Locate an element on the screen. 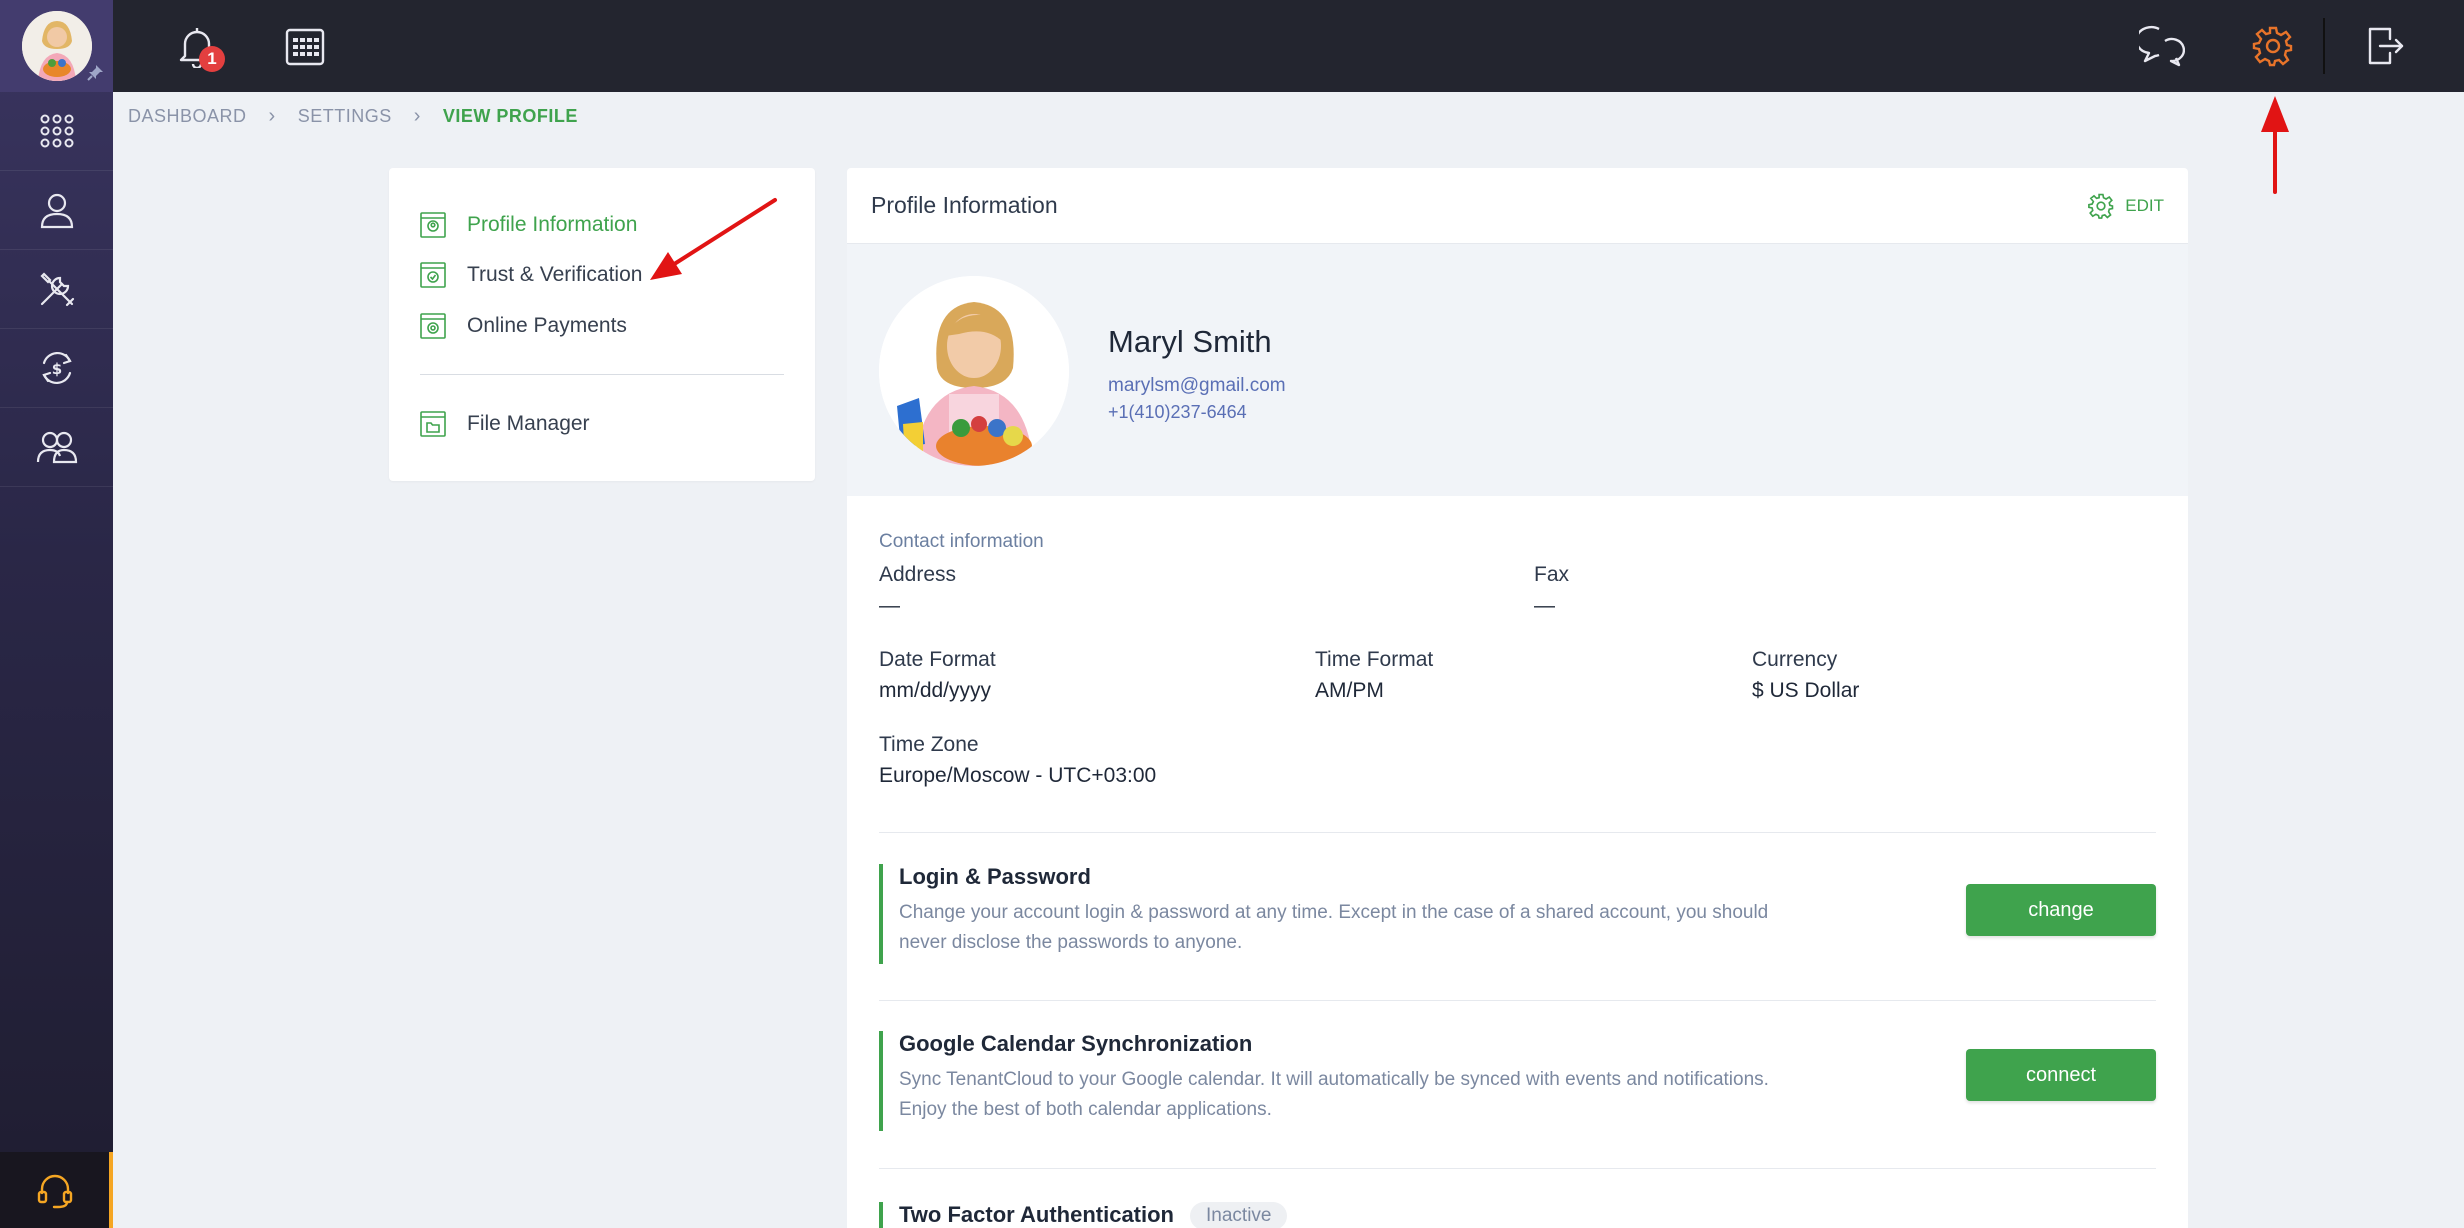 This screenshot has width=2464, height=1228. logout-icon is located at coordinates (2386, 46).